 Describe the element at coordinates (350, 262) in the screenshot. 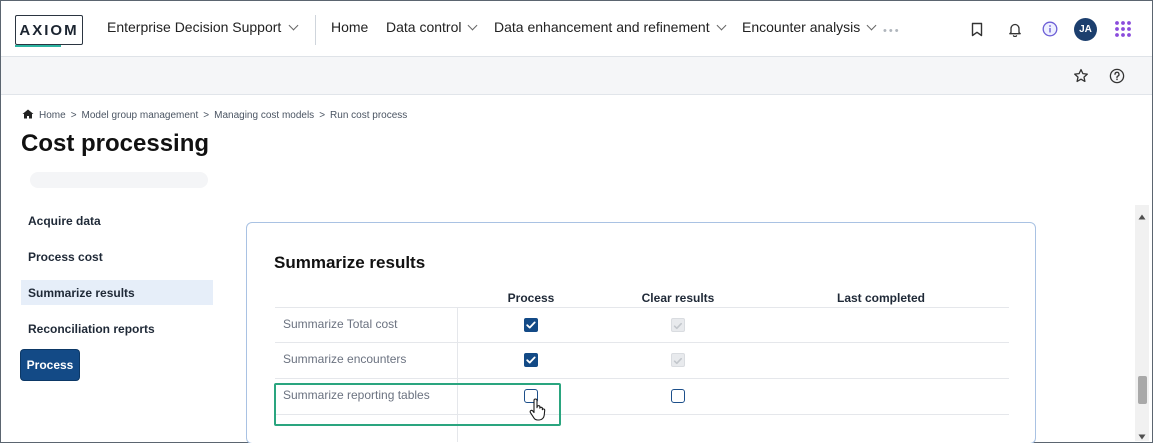

I see `card-title: Summarize results` at that location.